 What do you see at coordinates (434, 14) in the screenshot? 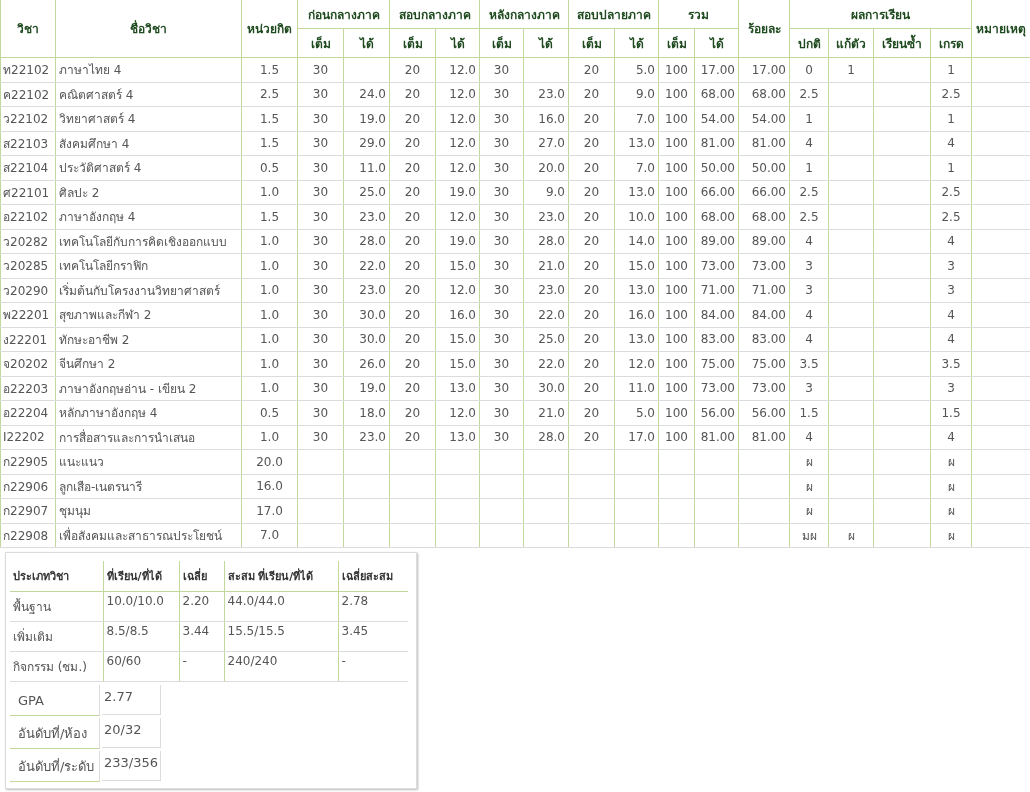
I see `column-header: สอบกลางภาค` at bounding box center [434, 14].